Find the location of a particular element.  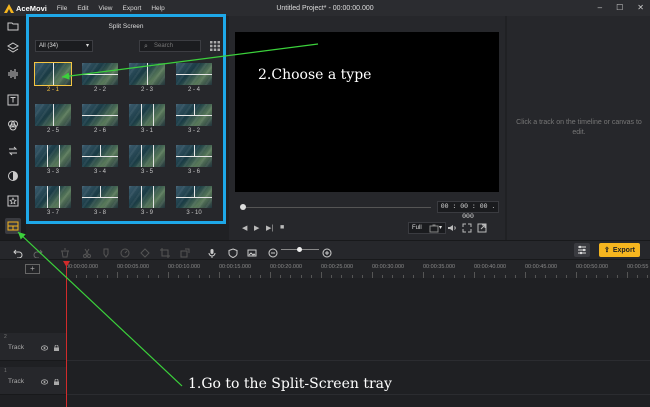

app-name: AceMovi is located at coordinates (31, 8).